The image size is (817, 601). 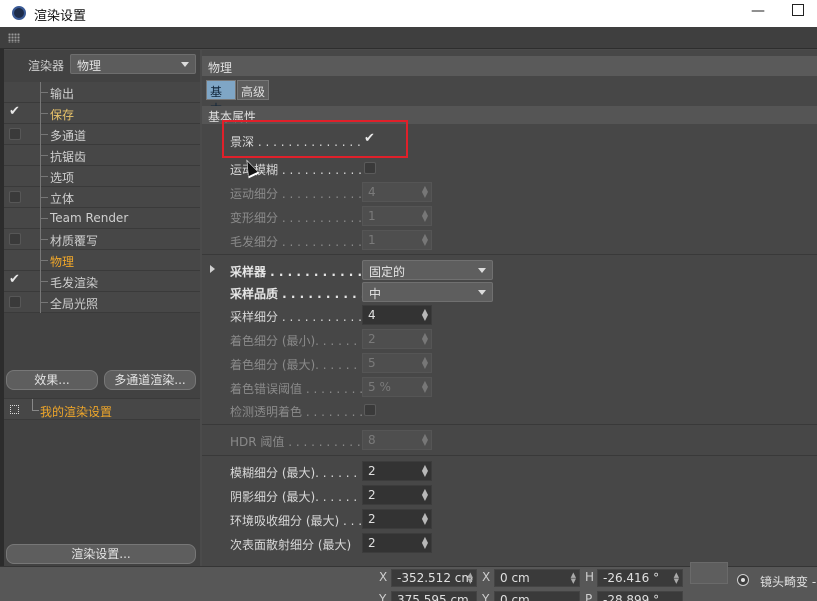 I want to click on lens-distortion-option: 镜头畸变 -, so click(x=775, y=581).